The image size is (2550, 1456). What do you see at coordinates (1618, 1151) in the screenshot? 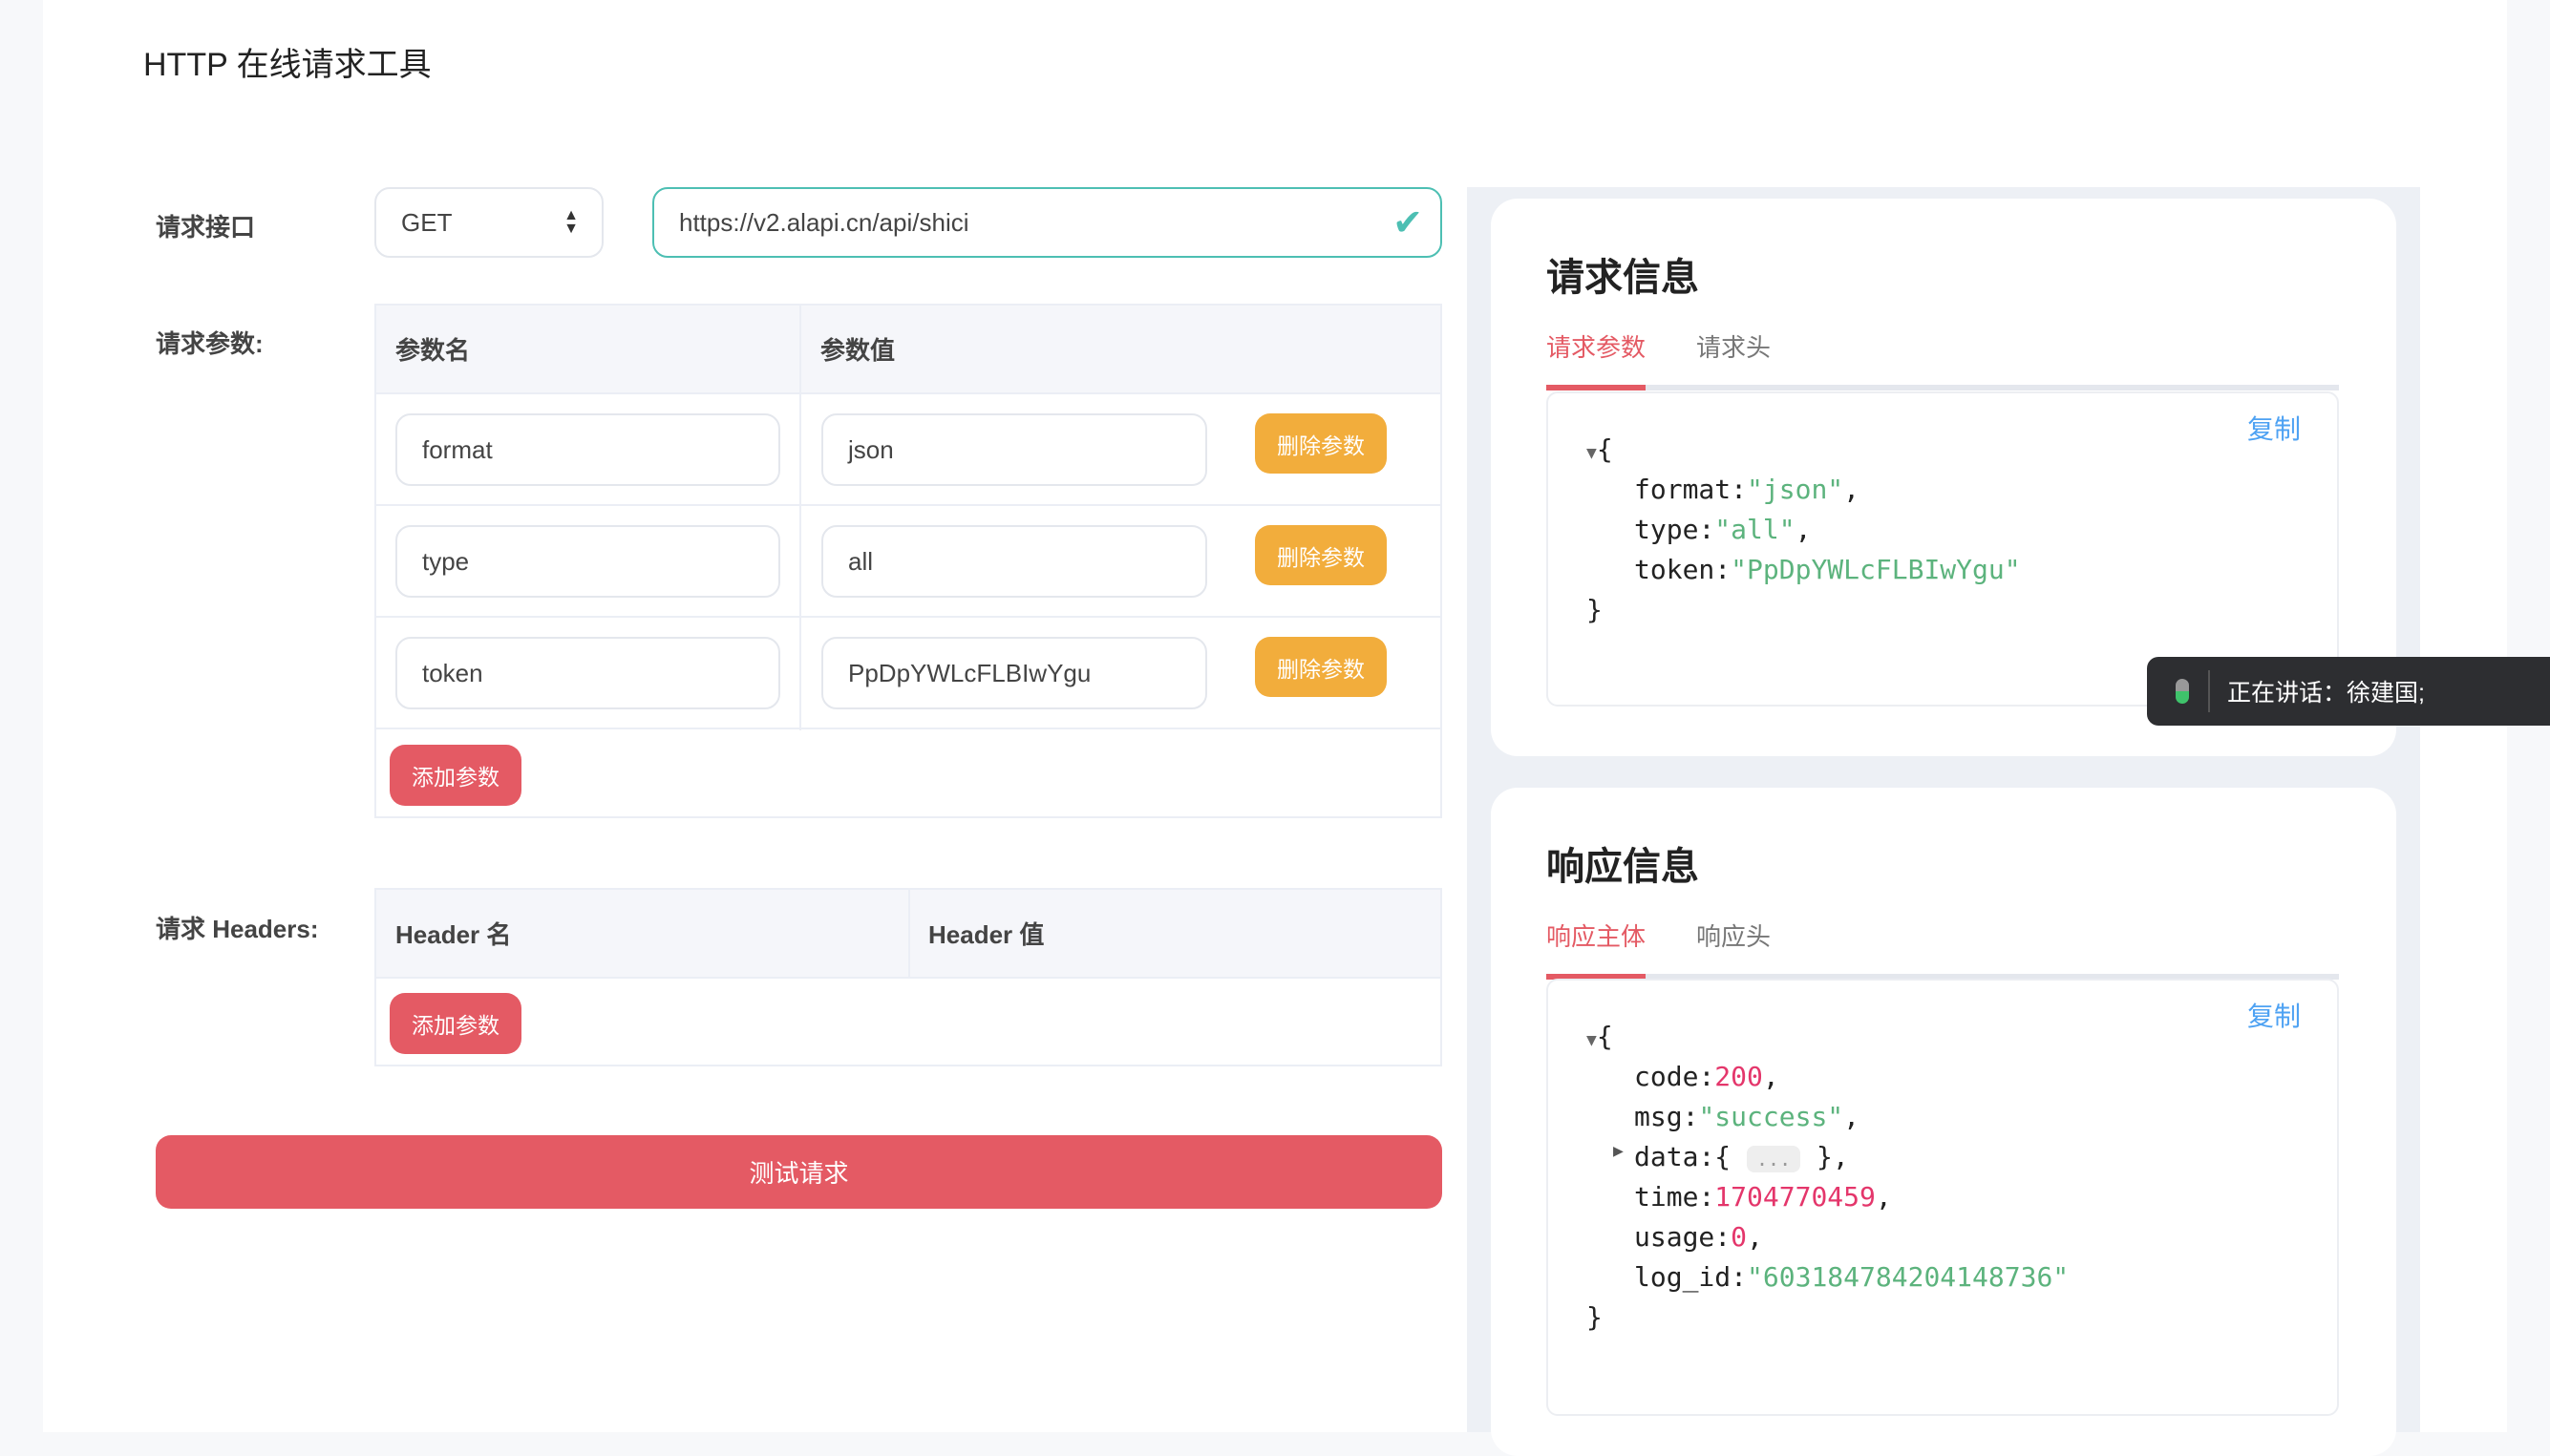
I see `expand-icon: ▶` at bounding box center [1618, 1151].